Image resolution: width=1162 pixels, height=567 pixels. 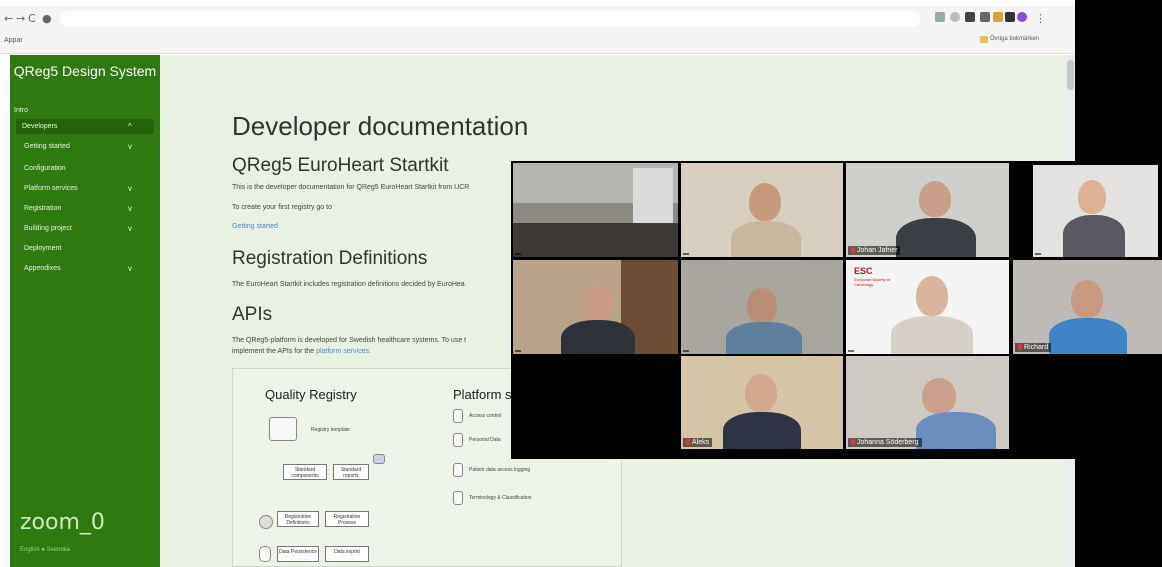 What do you see at coordinates (58, 550) in the screenshot?
I see `language-option-swedish: Svenska` at bounding box center [58, 550].